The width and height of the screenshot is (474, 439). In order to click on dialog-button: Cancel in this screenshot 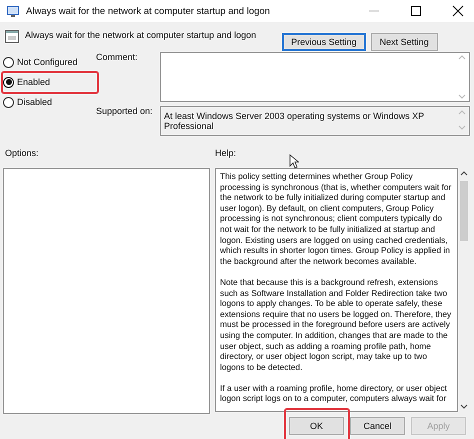, I will do `click(377, 426)`.